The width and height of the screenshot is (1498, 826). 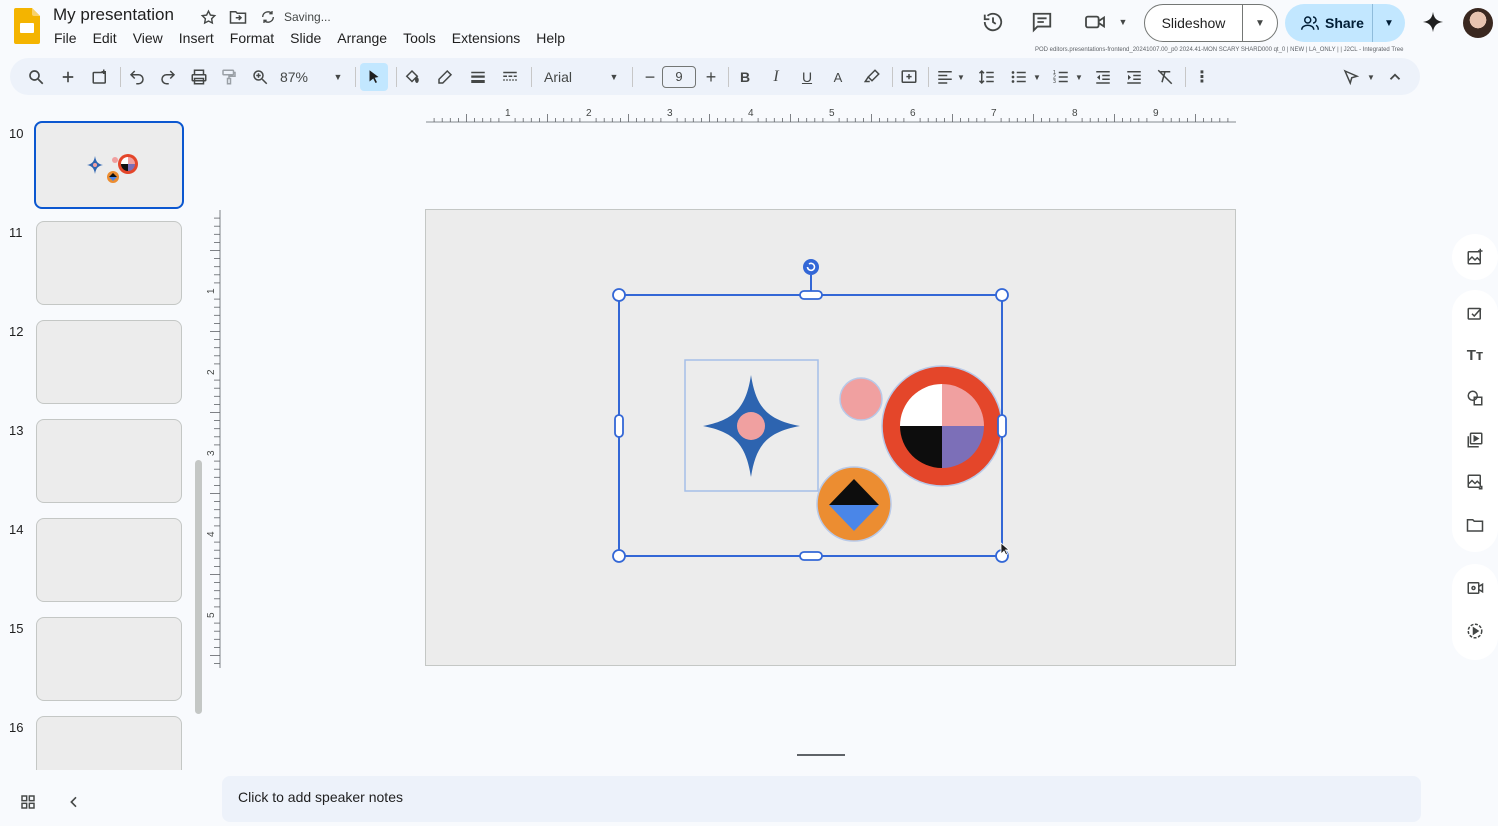 I want to click on menu-file: File, so click(x=65, y=38).